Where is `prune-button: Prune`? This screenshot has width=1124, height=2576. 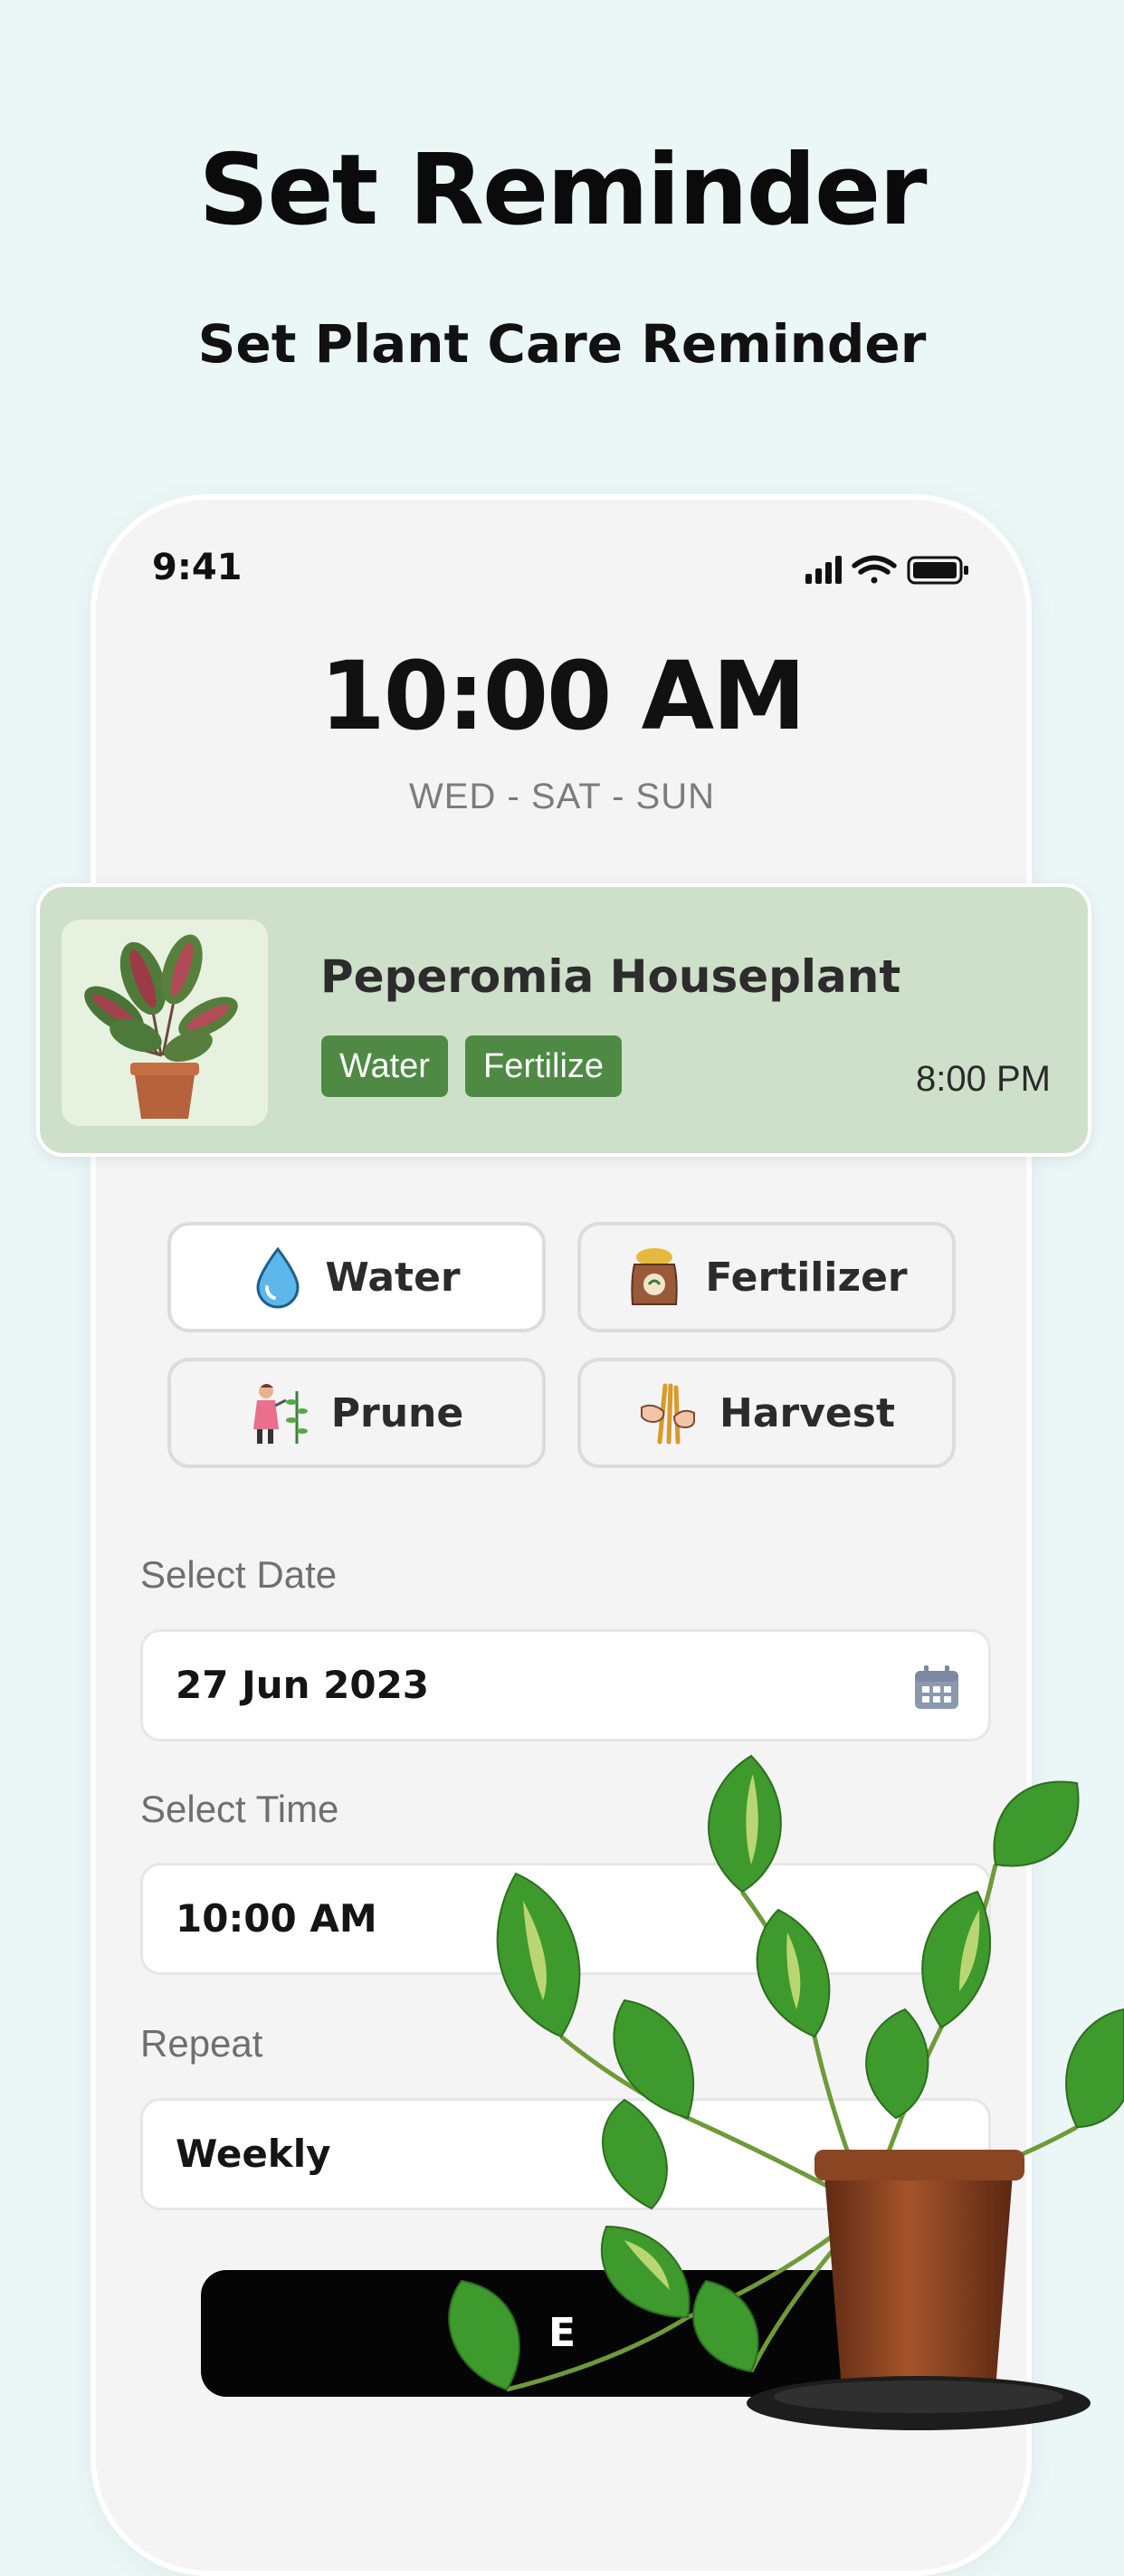
prune-button: Prune is located at coordinates (356, 1413).